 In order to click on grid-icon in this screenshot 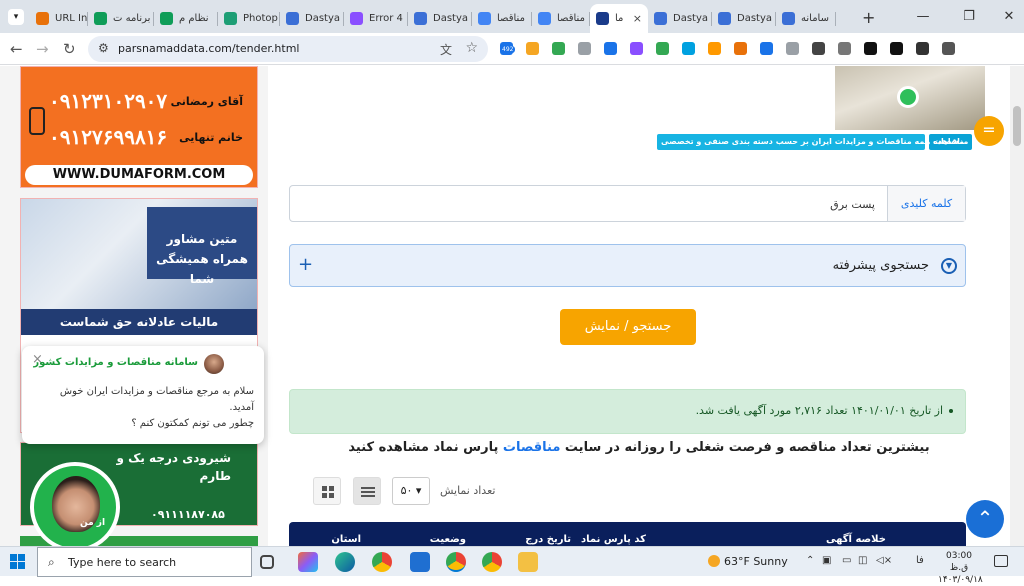, I will do `click(328, 492)`.